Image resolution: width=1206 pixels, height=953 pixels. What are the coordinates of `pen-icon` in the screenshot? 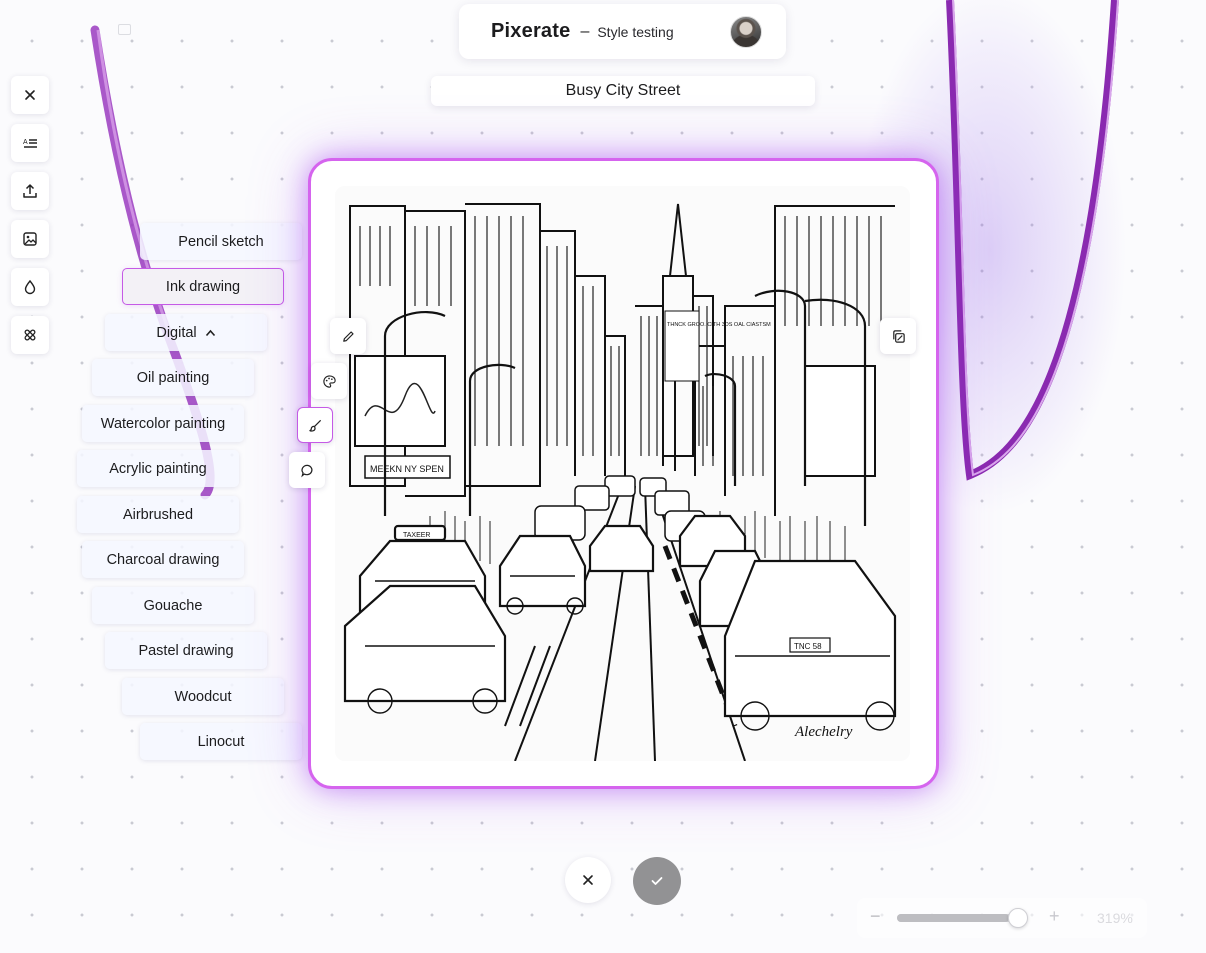 It's located at (348, 336).